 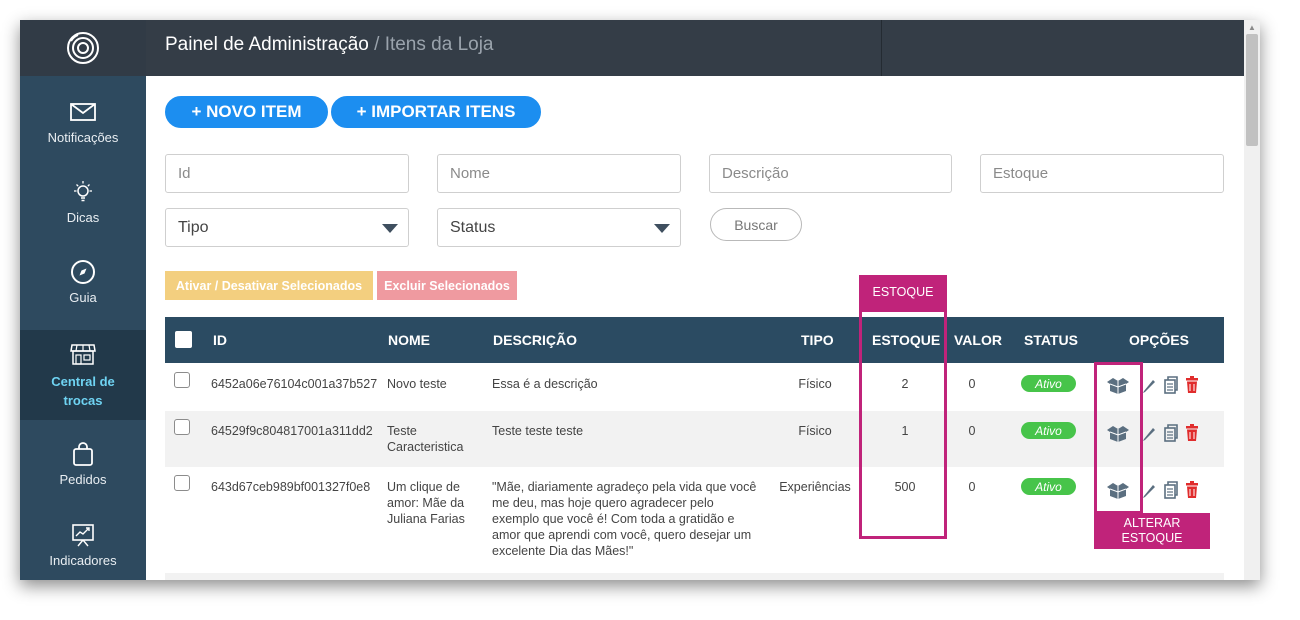 What do you see at coordinates (545, 384) in the screenshot?
I see `cell-descricao: Essa é a descrição` at bounding box center [545, 384].